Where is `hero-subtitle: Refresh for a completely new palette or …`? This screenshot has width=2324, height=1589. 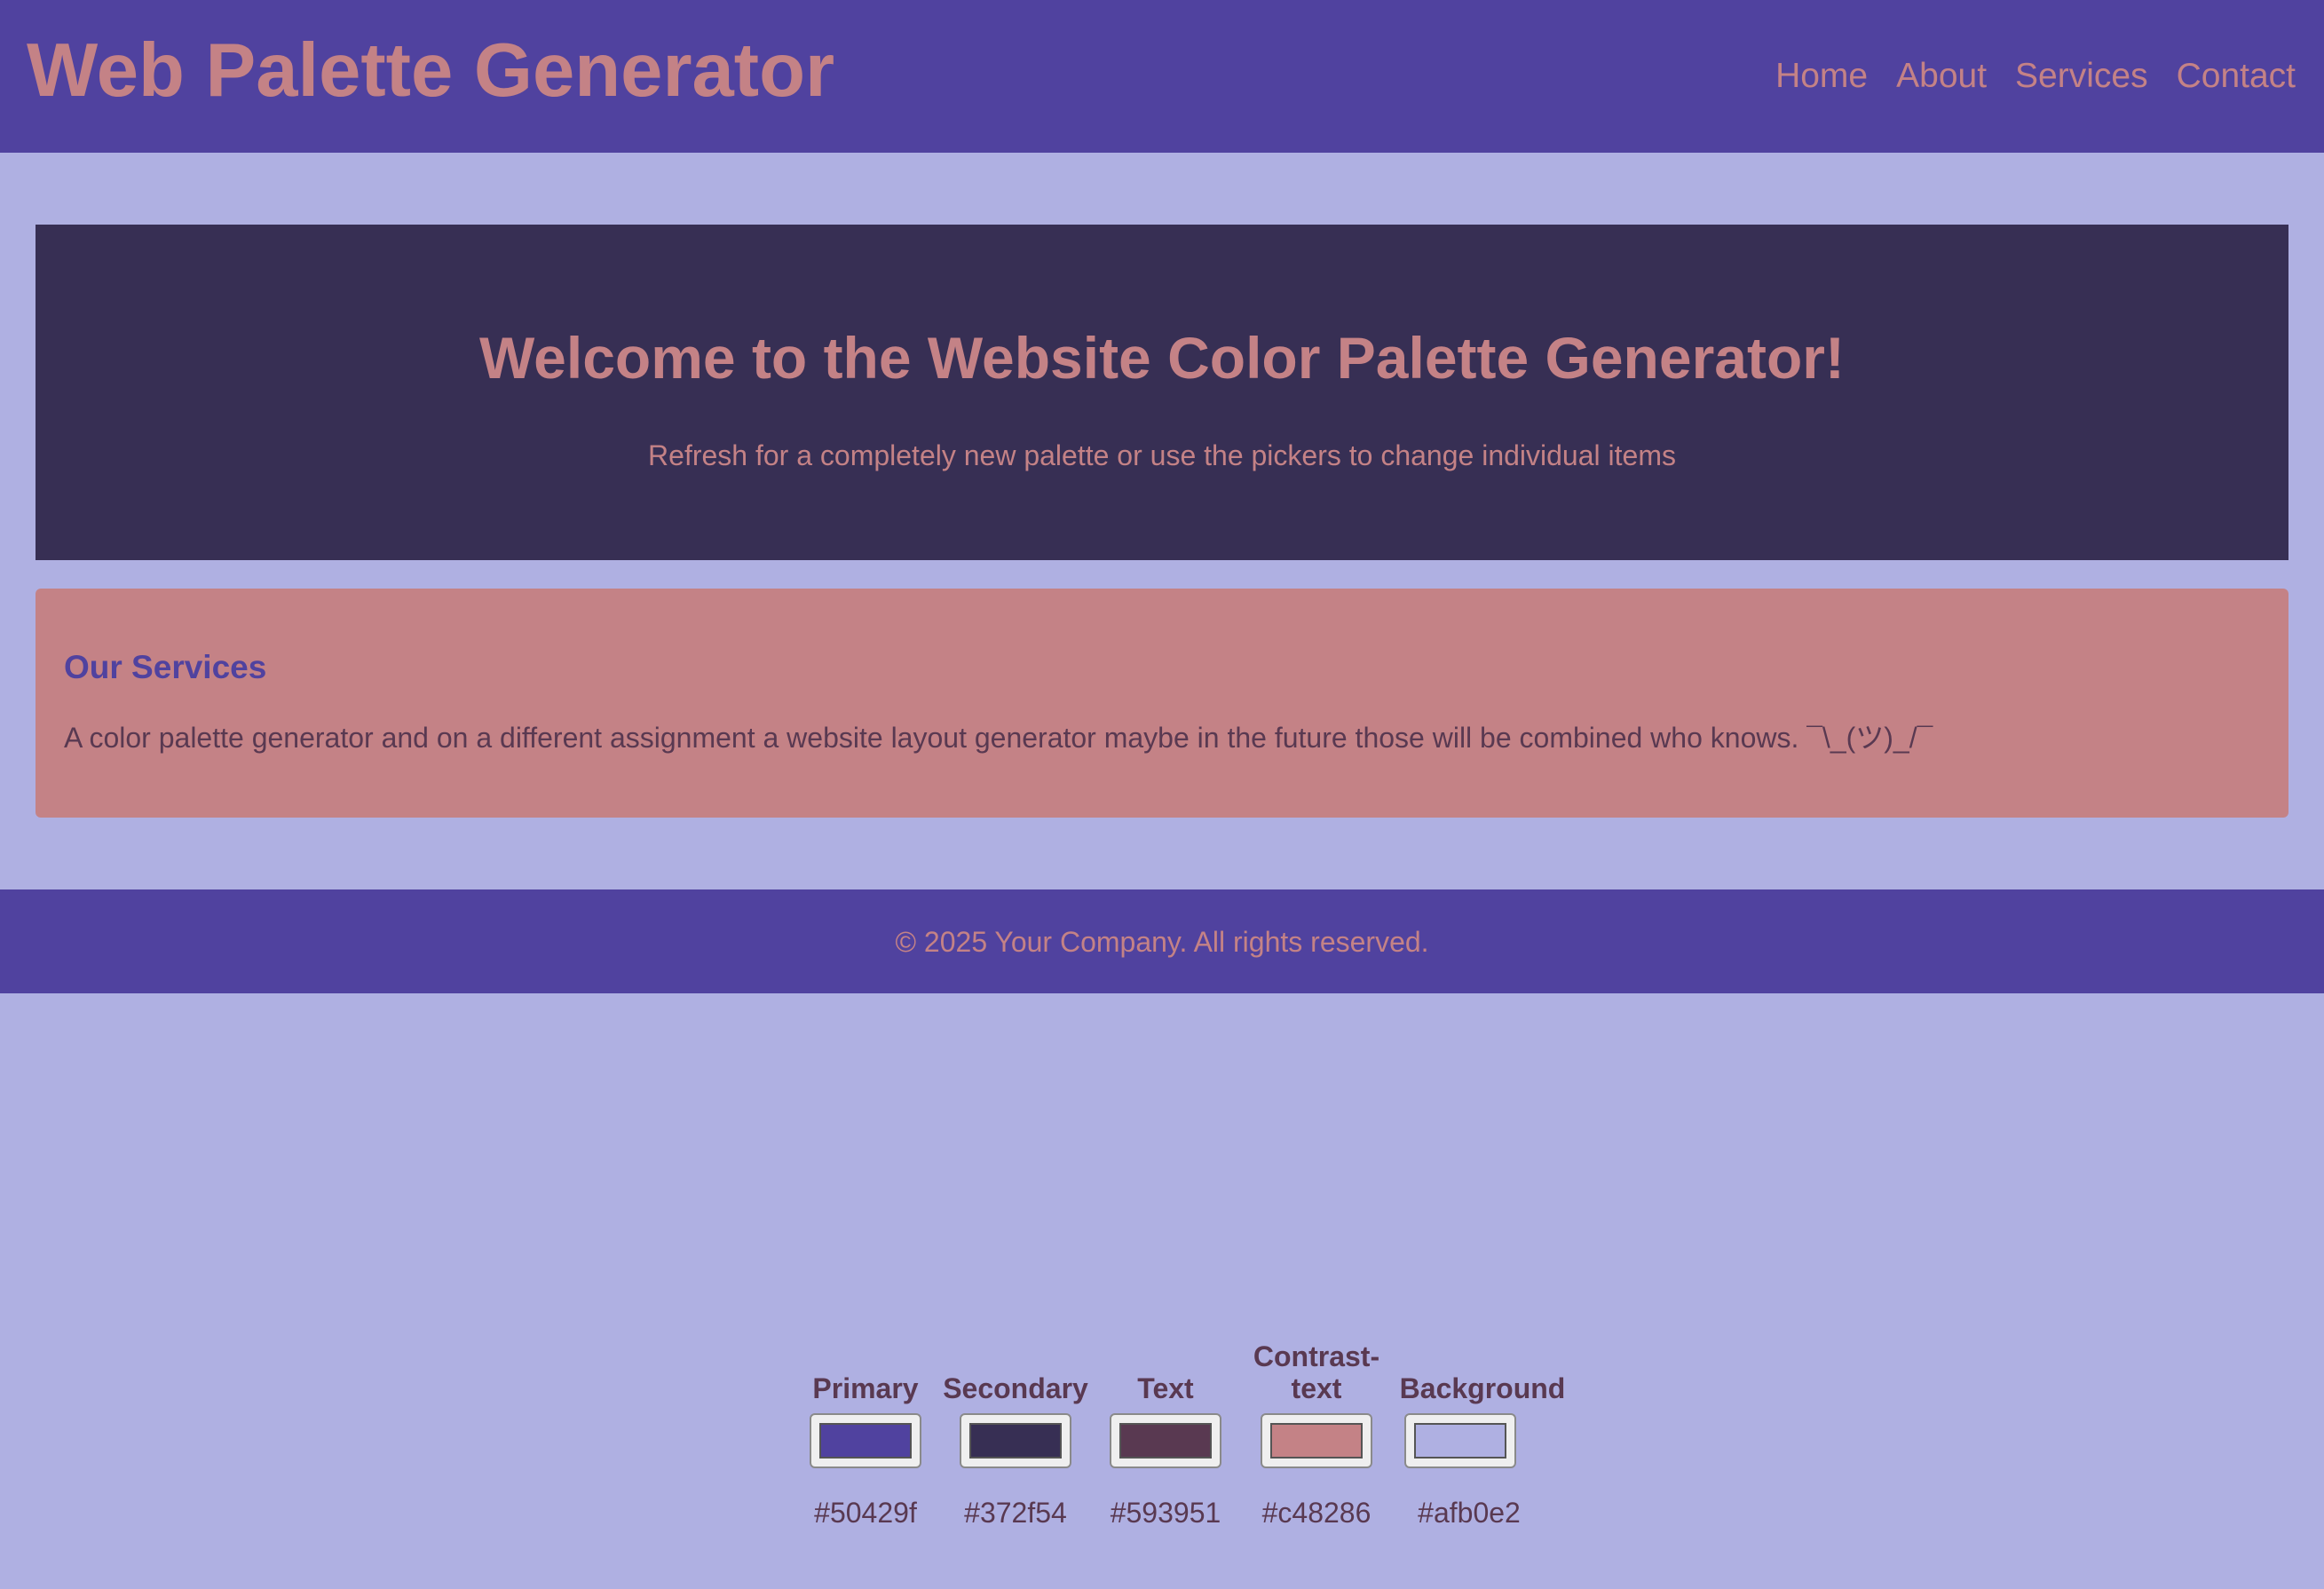 hero-subtitle: Refresh for a completely new palette or … is located at coordinates (1162, 455).